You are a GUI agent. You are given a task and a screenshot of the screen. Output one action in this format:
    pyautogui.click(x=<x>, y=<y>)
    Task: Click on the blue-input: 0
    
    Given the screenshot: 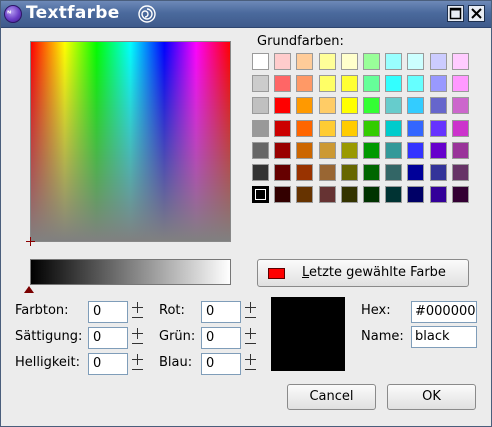 What is the action you would take?
    pyautogui.click(x=221, y=364)
    